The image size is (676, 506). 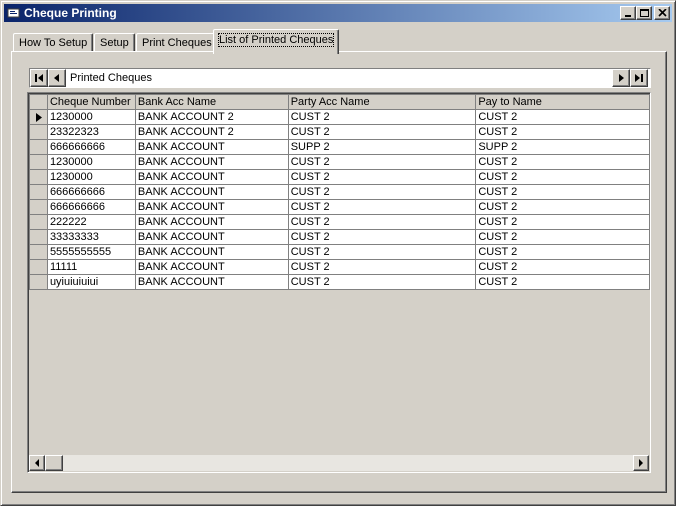 What do you see at coordinates (91, 222) in the screenshot?
I see `table-cell: 222222` at bounding box center [91, 222].